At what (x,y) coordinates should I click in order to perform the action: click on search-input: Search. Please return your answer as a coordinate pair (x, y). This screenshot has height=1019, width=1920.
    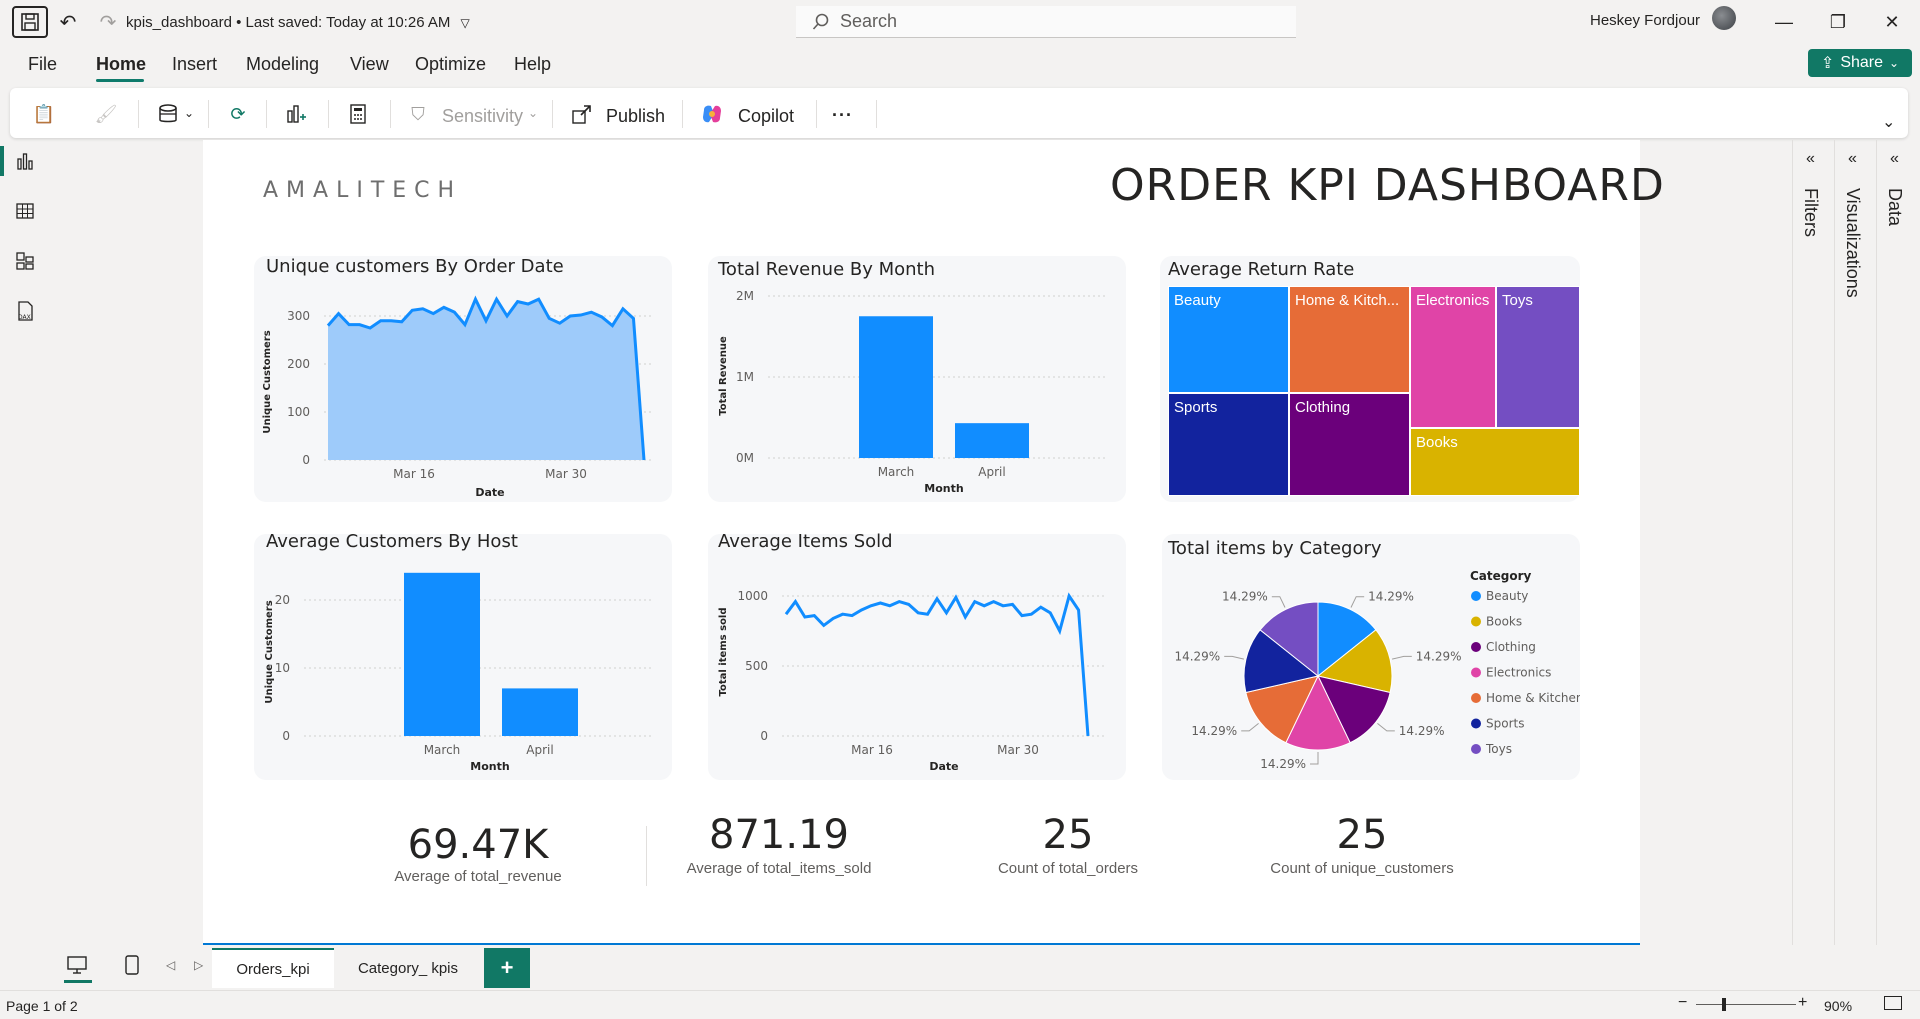
    Looking at the image, I should click on (1046, 22).